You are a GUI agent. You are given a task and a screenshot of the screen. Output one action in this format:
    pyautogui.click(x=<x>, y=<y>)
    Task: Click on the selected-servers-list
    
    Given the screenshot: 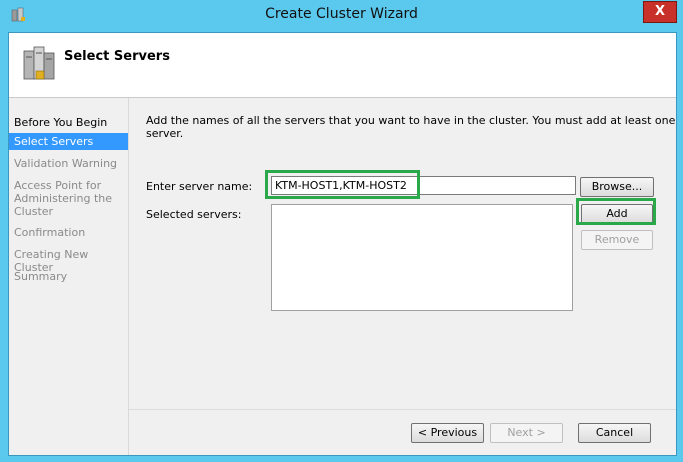 What is the action you would take?
    pyautogui.click(x=422, y=257)
    